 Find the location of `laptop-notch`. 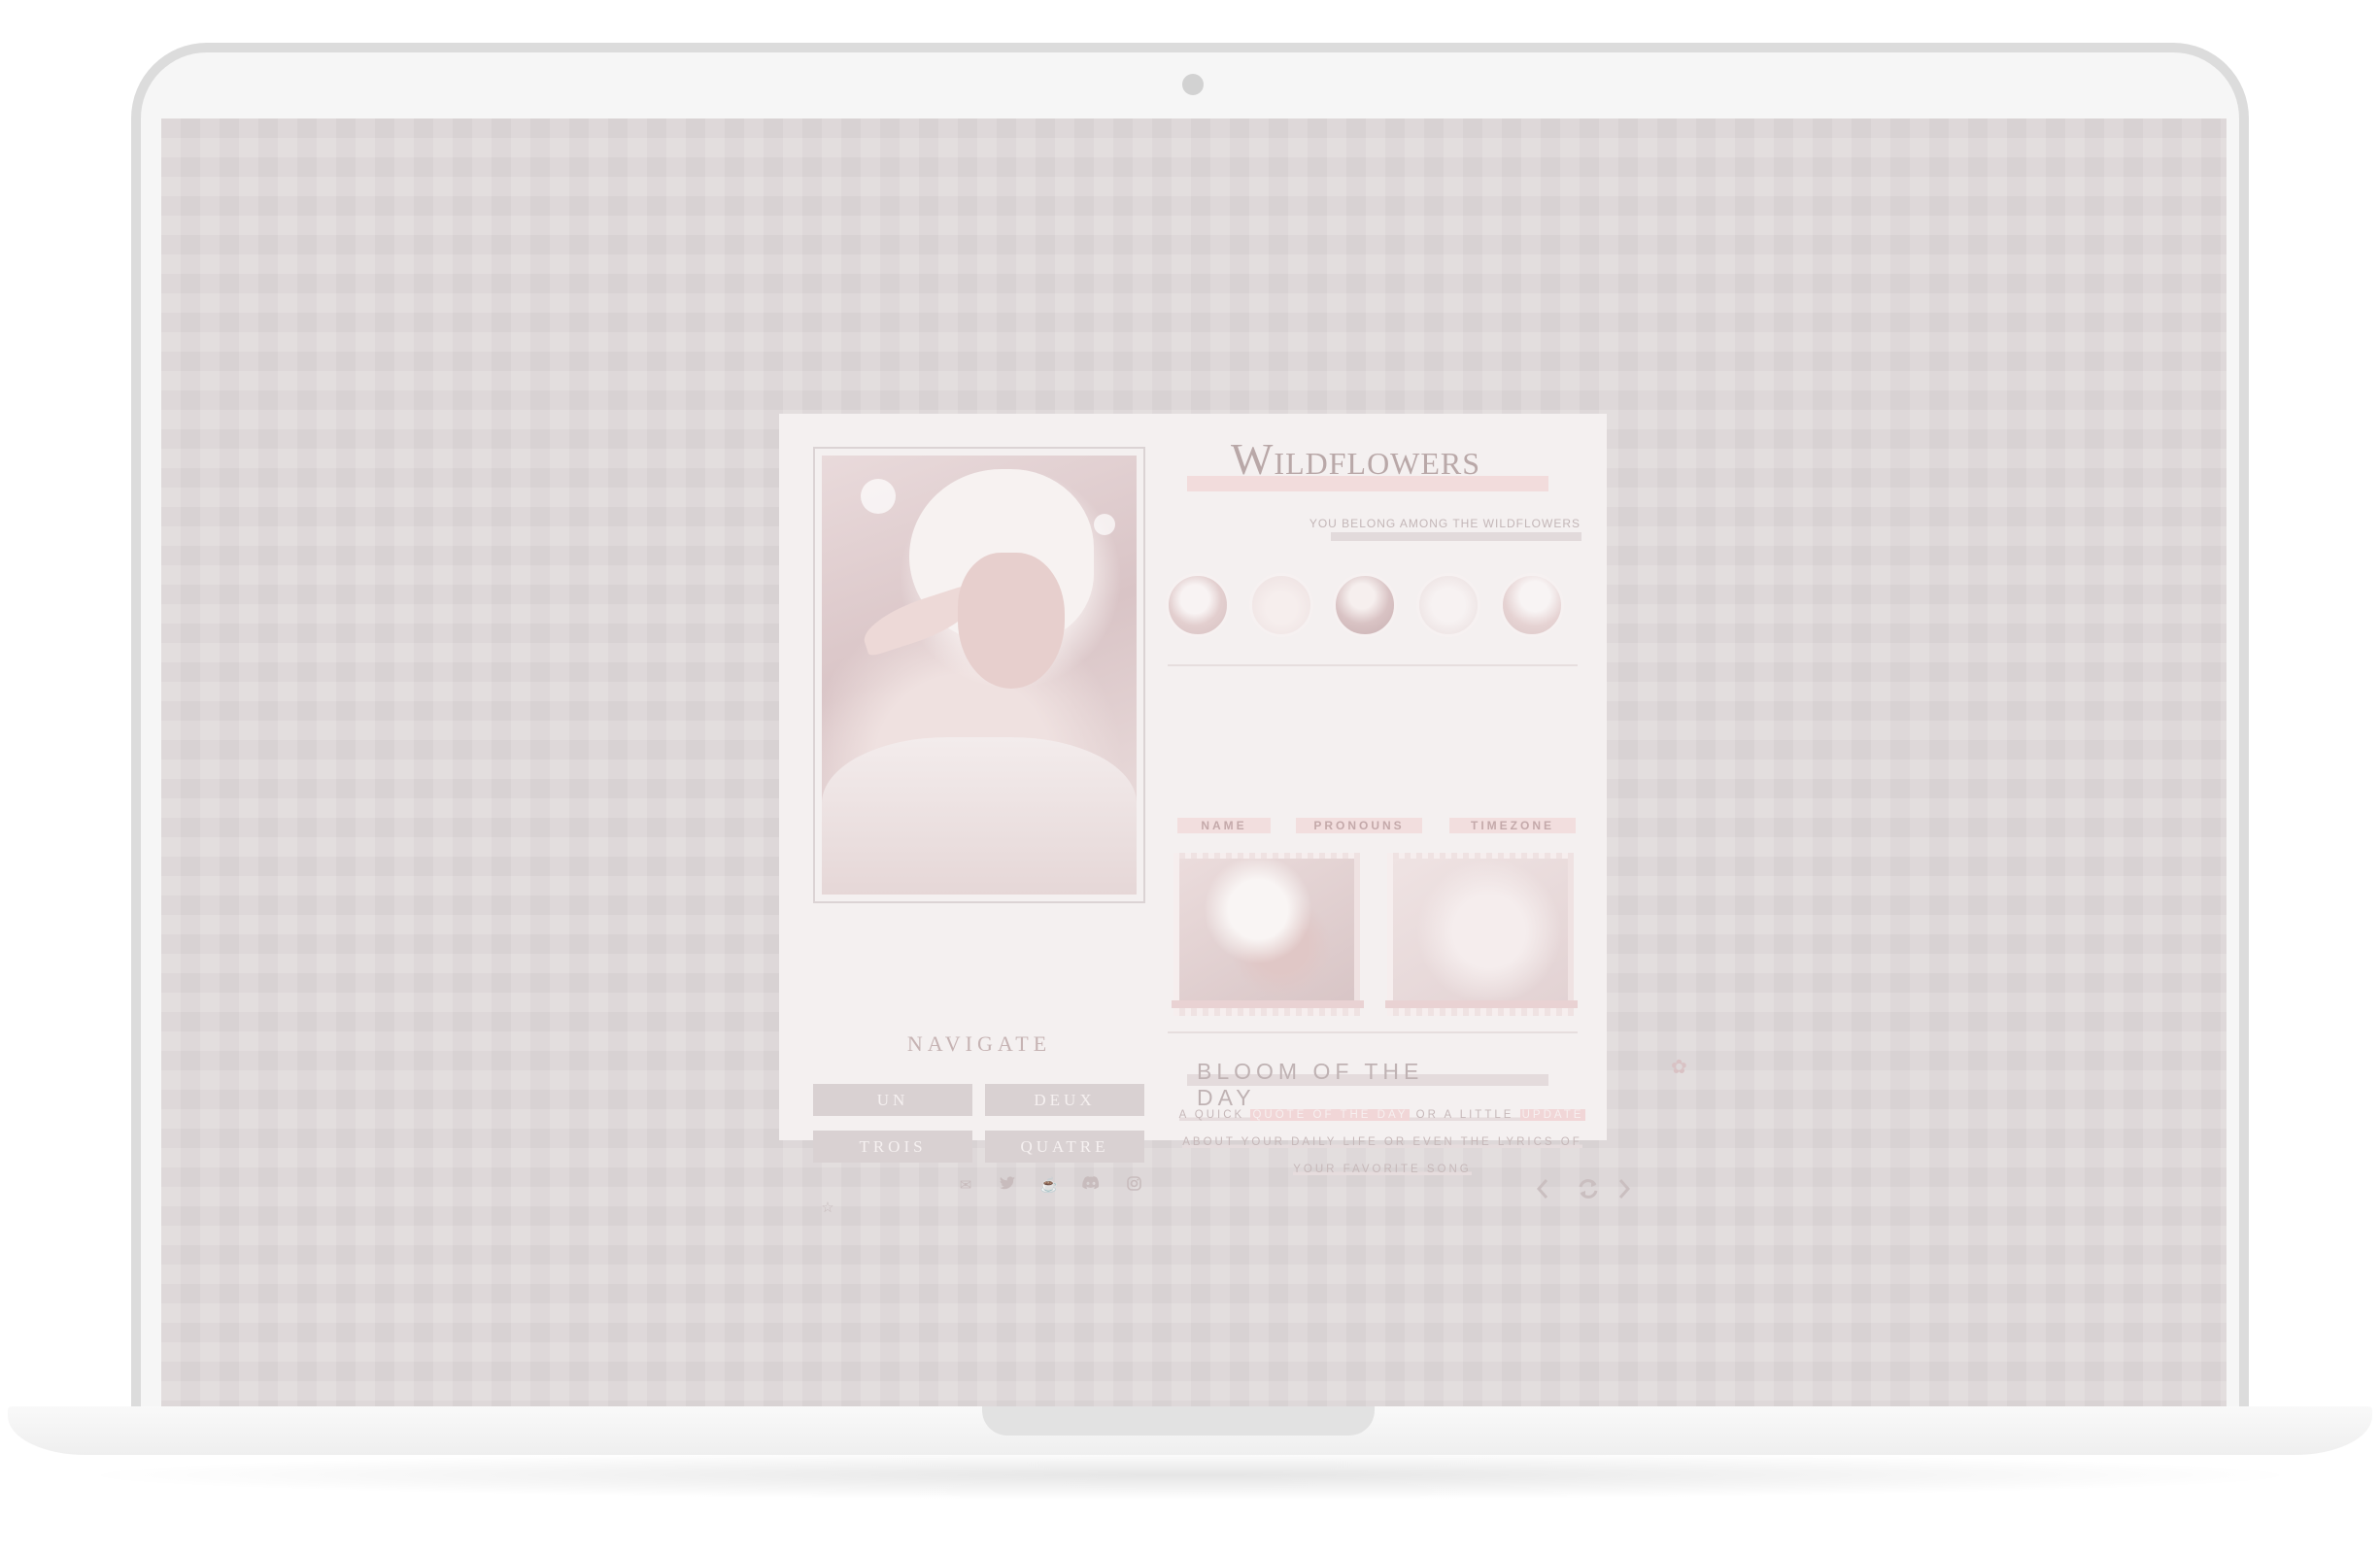

laptop-notch is located at coordinates (1178, 1421).